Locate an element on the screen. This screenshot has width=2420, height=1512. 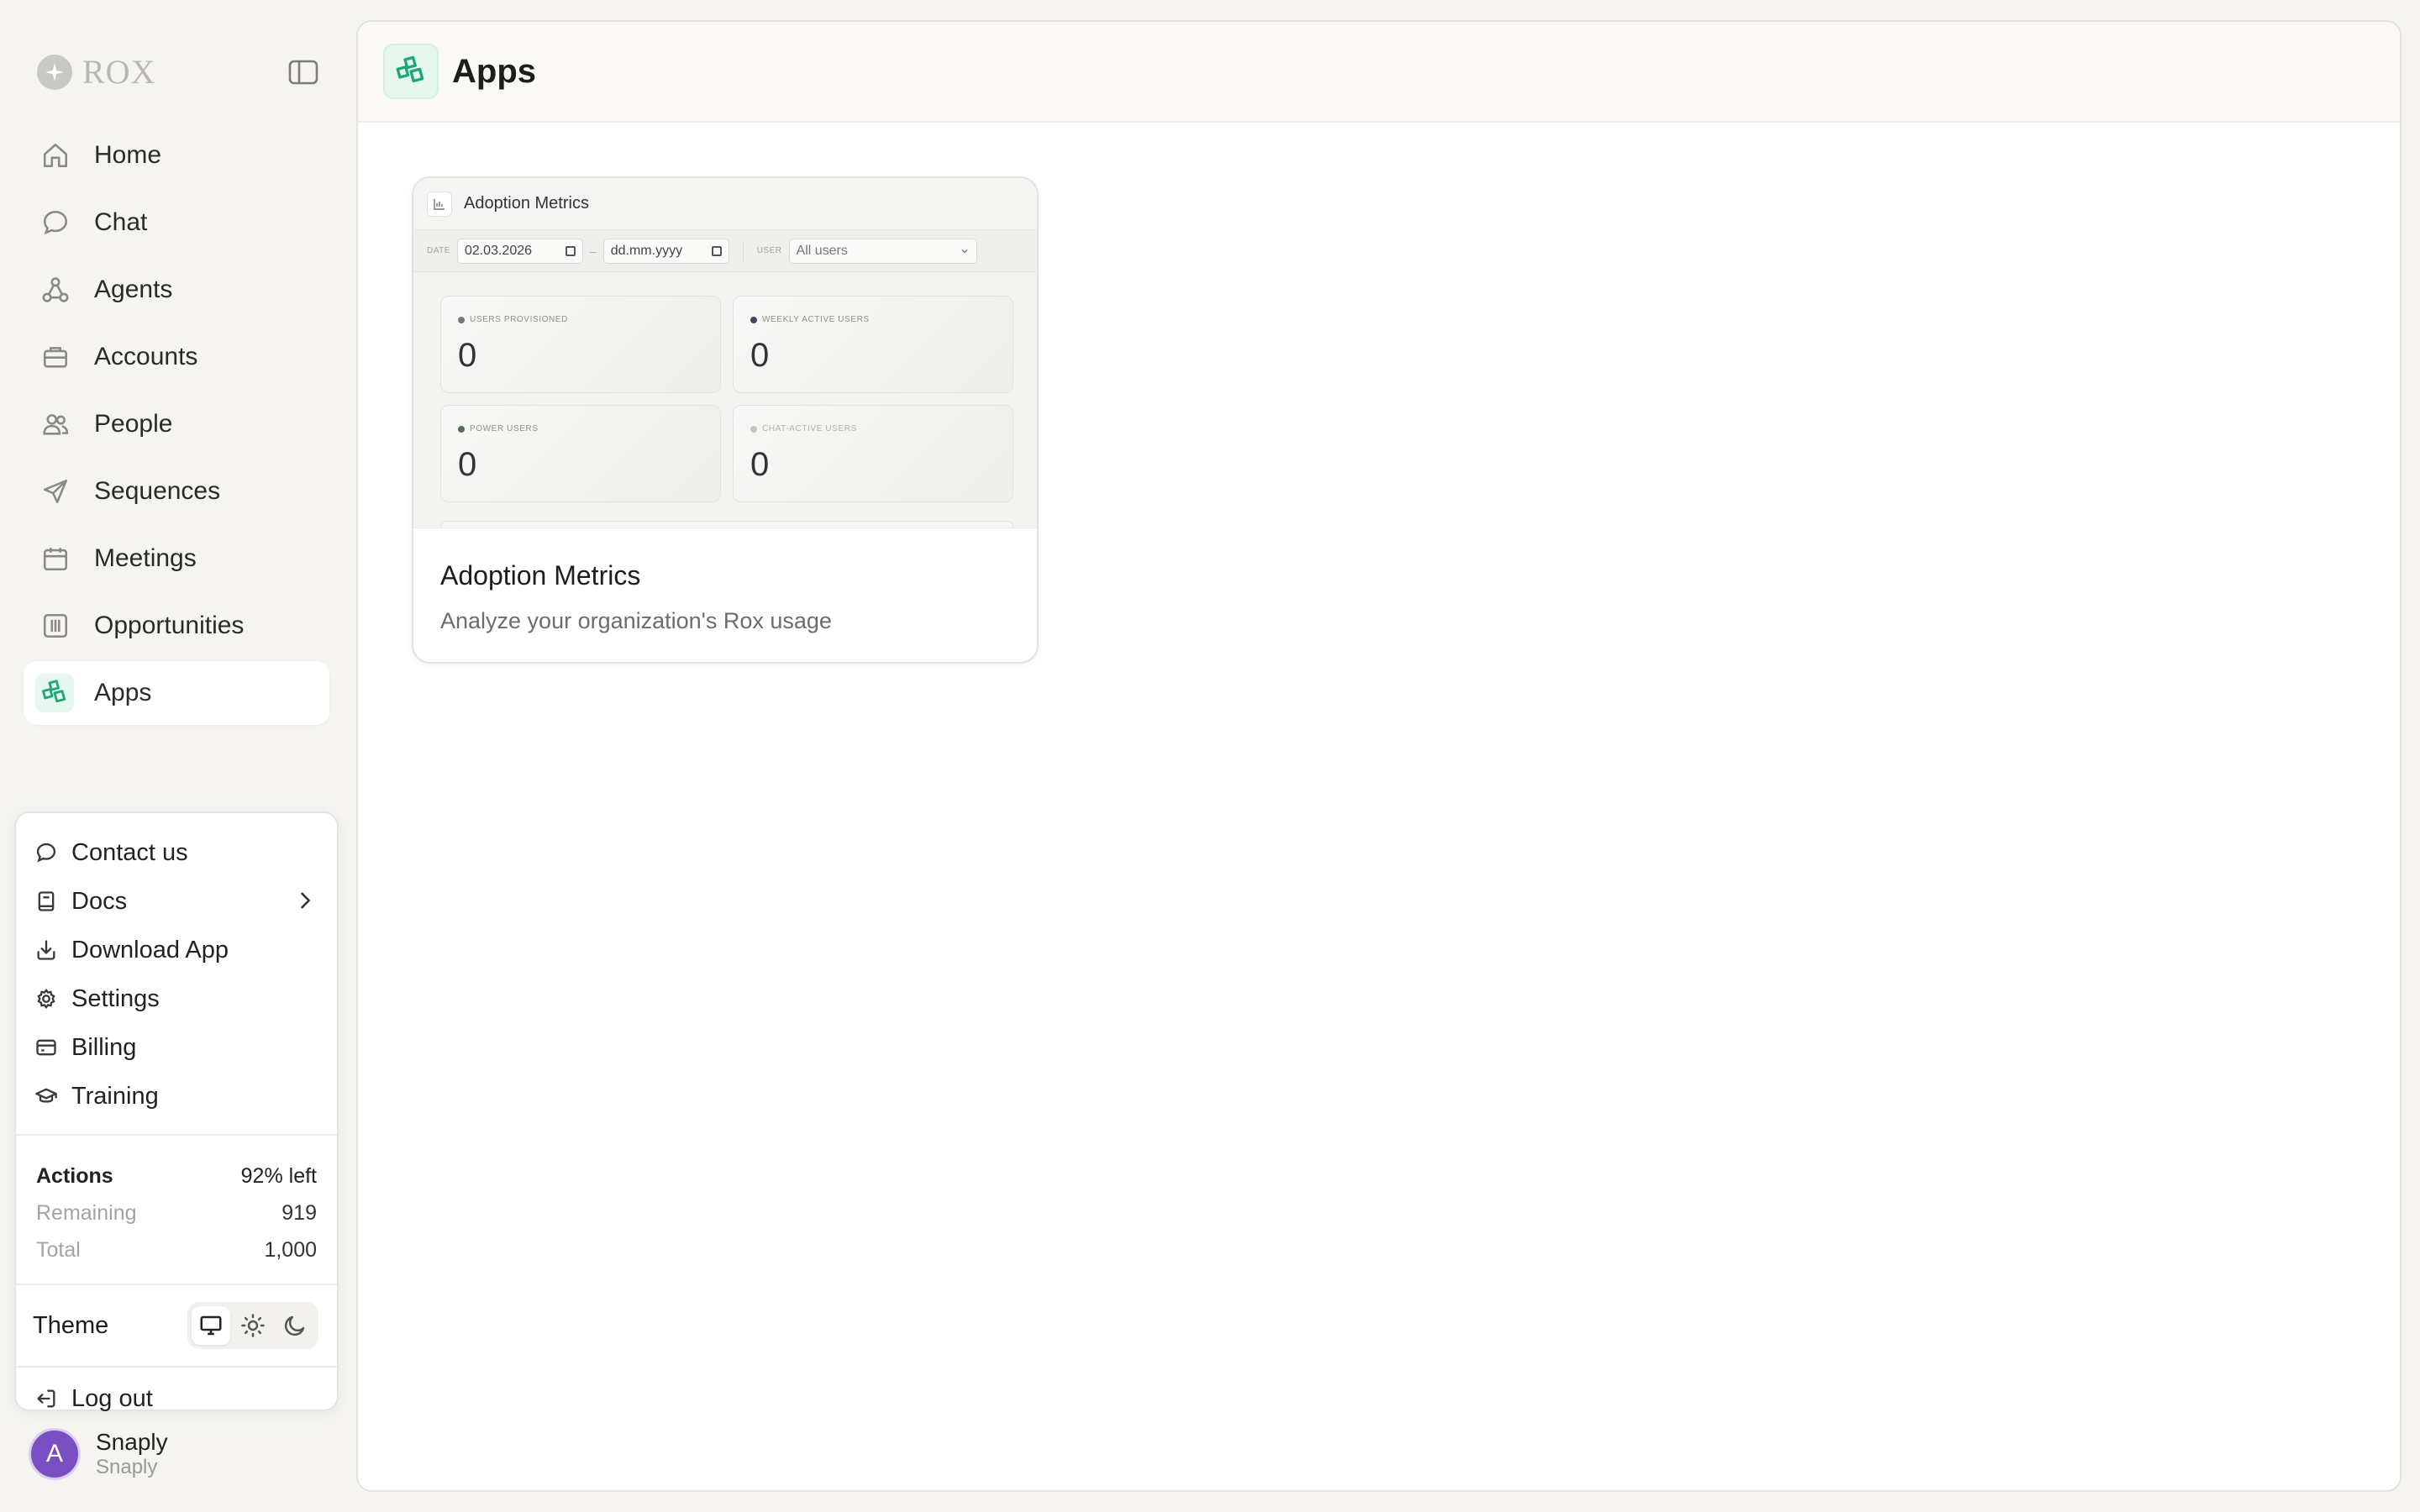
download-icon is located at coordinates (46, 950).